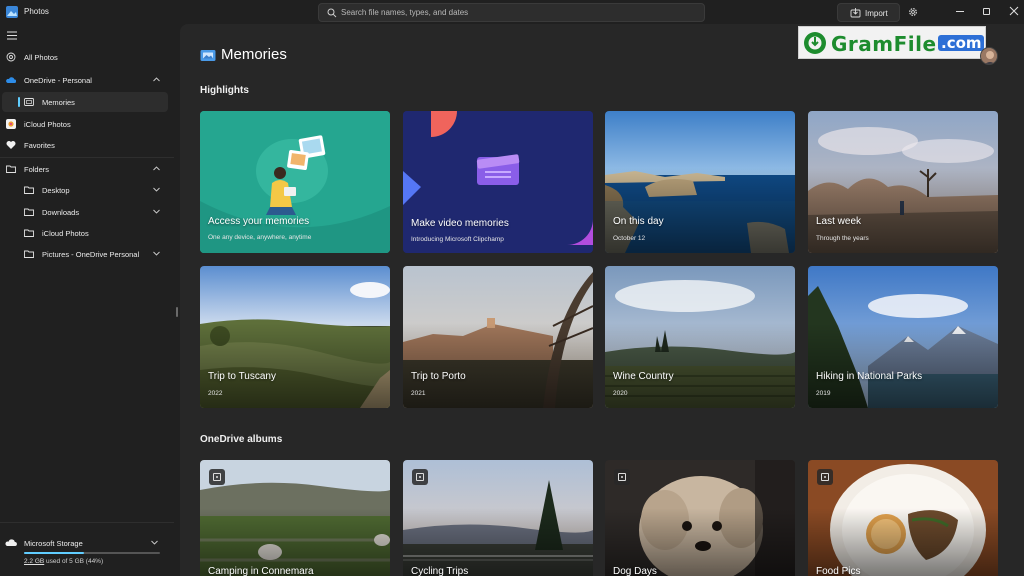 Image resolution: width=1024 pixels, height=576 pixels. Describe the element at coordinates (215, 393) in the screenshot. I see `card-subtitle: 2022` at that location.